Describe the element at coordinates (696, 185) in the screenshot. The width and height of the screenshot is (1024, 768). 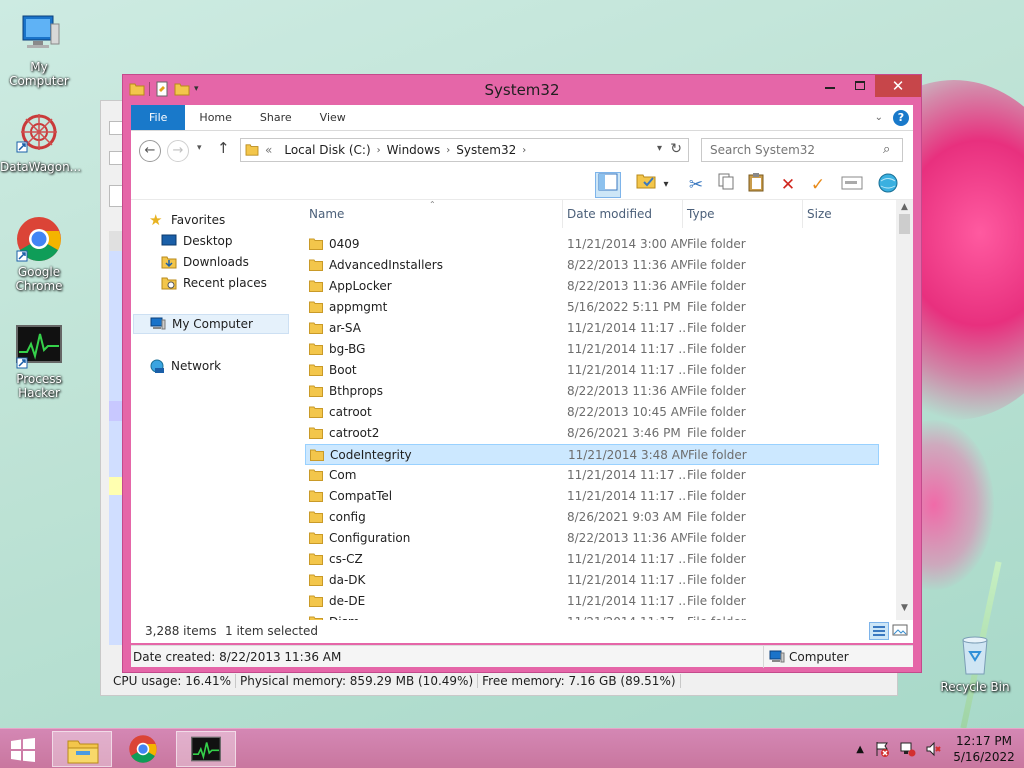
I see `cut-icon: ✂` at that location.